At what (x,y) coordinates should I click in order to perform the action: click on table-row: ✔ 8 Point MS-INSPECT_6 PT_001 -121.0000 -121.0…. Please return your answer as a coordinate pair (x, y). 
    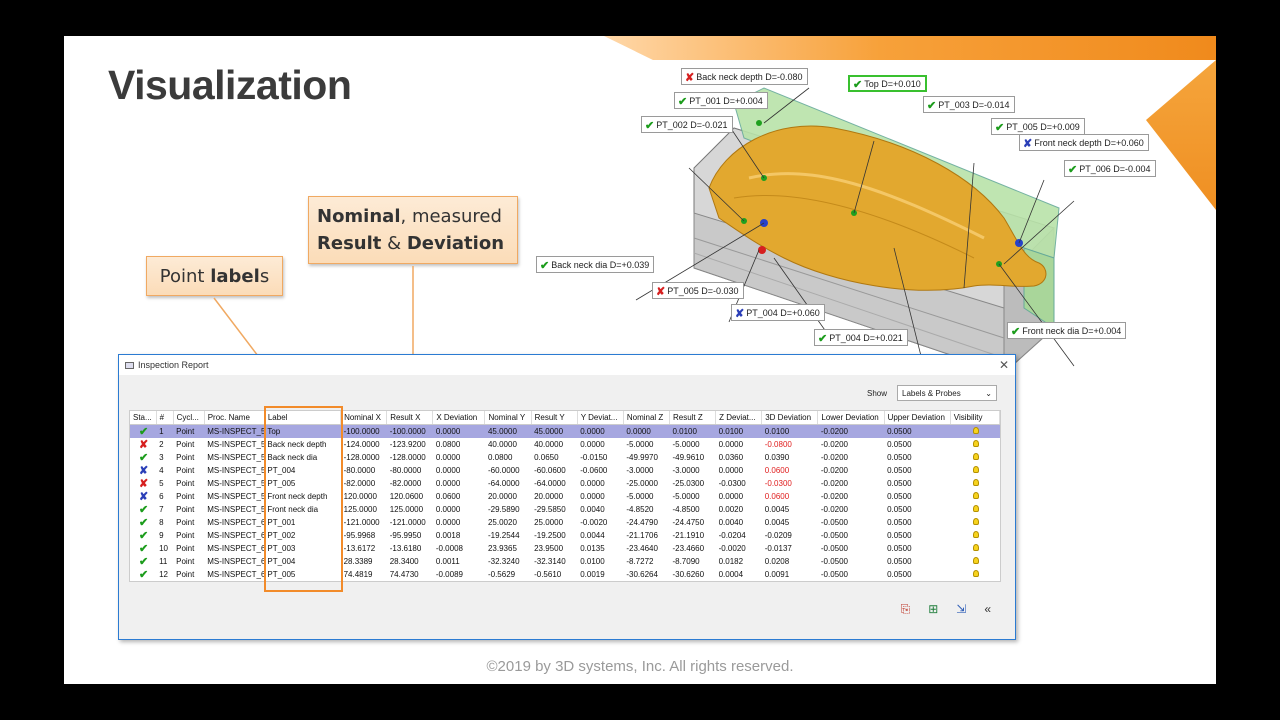
    Looking at the image, I should click on (565, 522).